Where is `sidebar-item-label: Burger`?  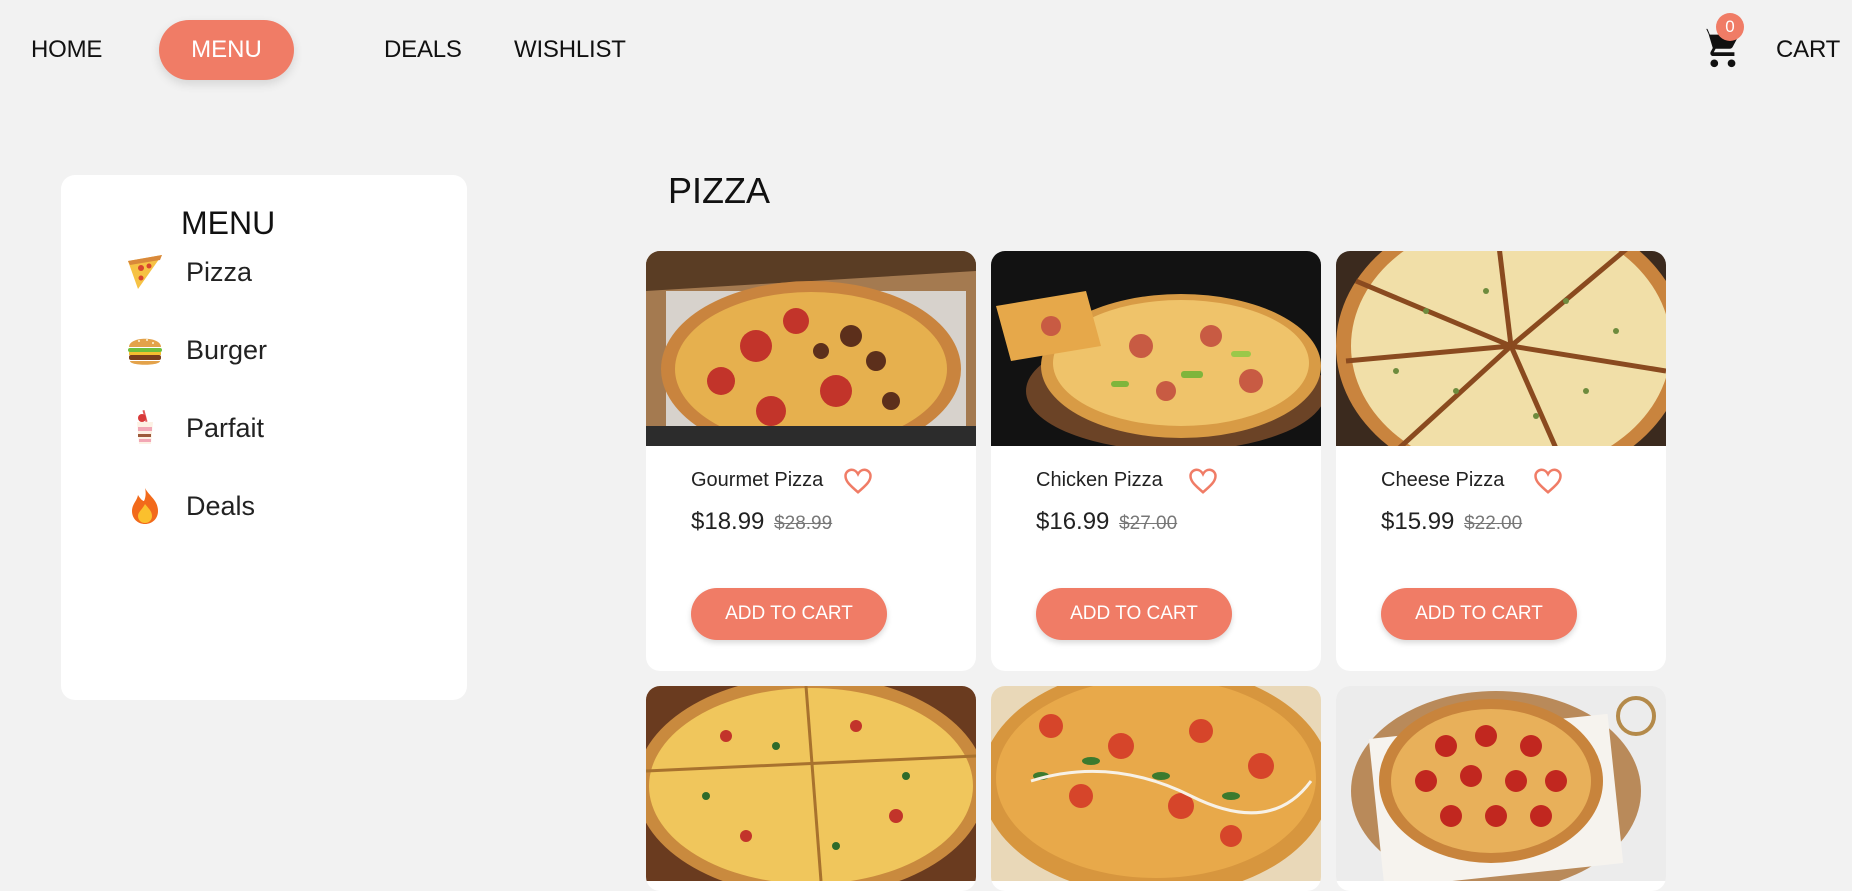
sidebar-item-label: Burger is located at coordinates (227, 349).